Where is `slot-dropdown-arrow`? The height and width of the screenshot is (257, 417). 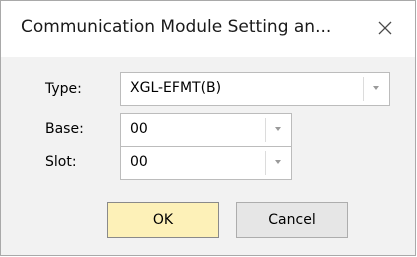
slot-dropdown-arrow is located at coordinates (278, 163).